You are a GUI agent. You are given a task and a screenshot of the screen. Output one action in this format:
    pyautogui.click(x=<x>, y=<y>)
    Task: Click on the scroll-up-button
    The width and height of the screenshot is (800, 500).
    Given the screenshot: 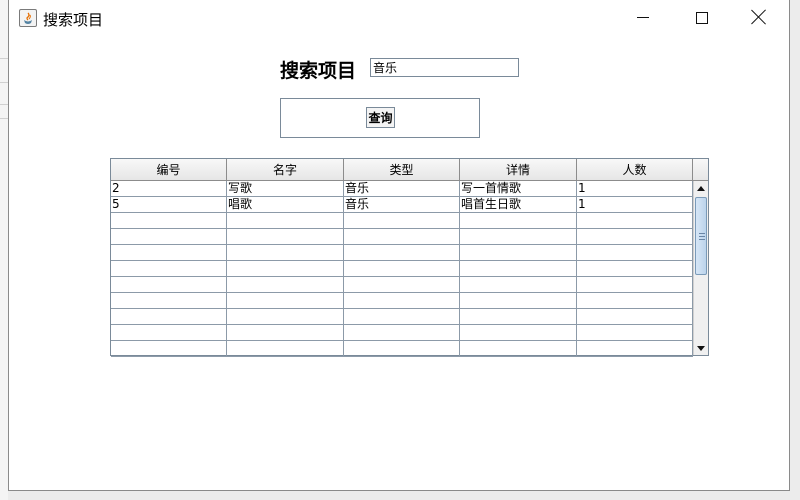 What is the action you would take?
    pyautogui.click(x=701, y=188)
    